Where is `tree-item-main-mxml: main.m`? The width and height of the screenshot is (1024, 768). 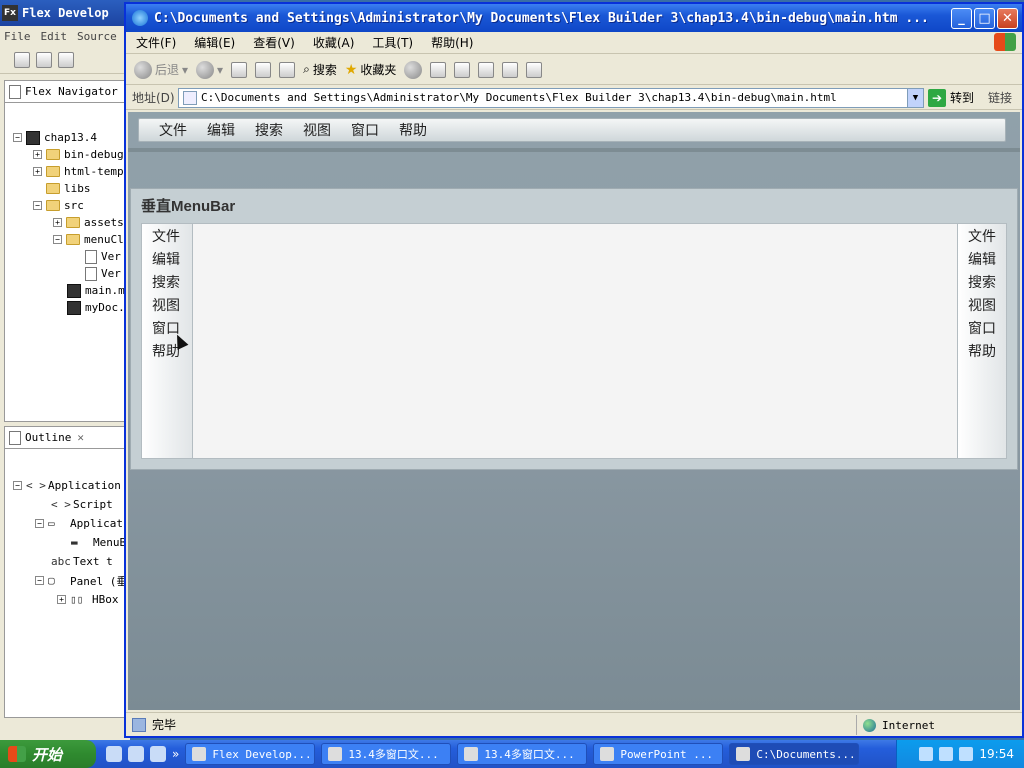 tree-item-main-mxml: main.m is located at coordinates (96, 290).